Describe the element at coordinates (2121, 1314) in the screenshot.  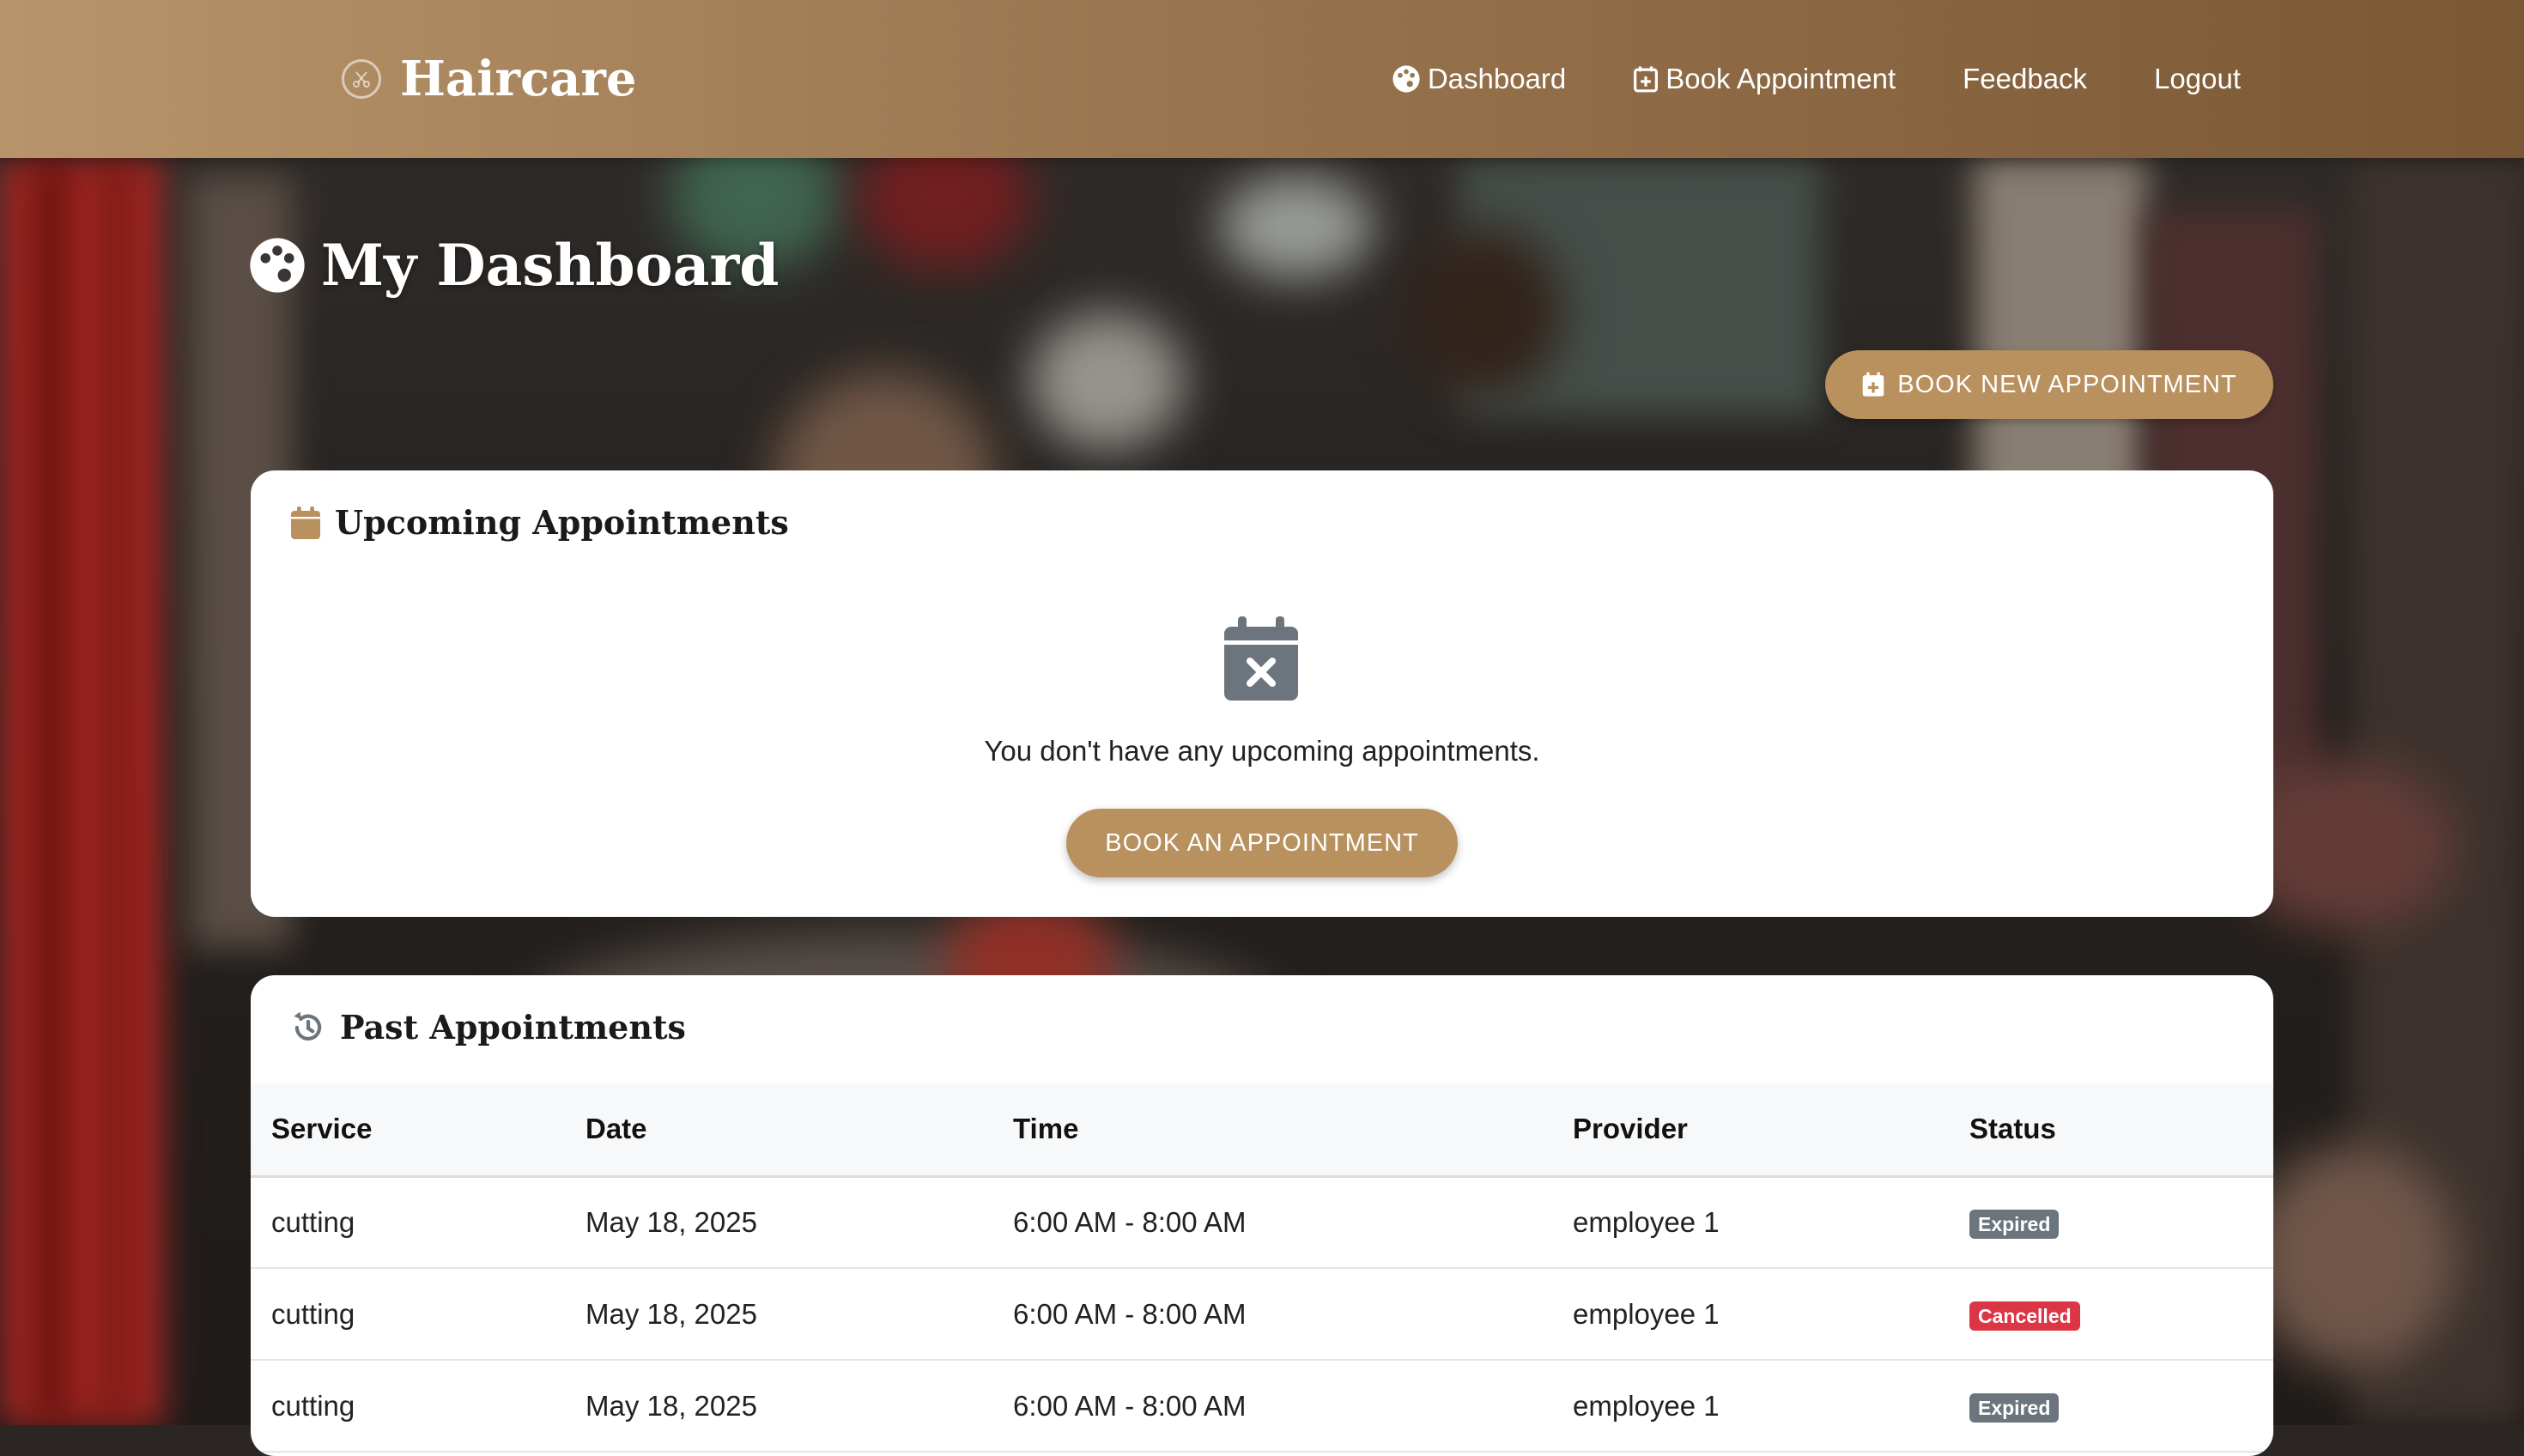
I see `cell-status: Cancelled` at that location.